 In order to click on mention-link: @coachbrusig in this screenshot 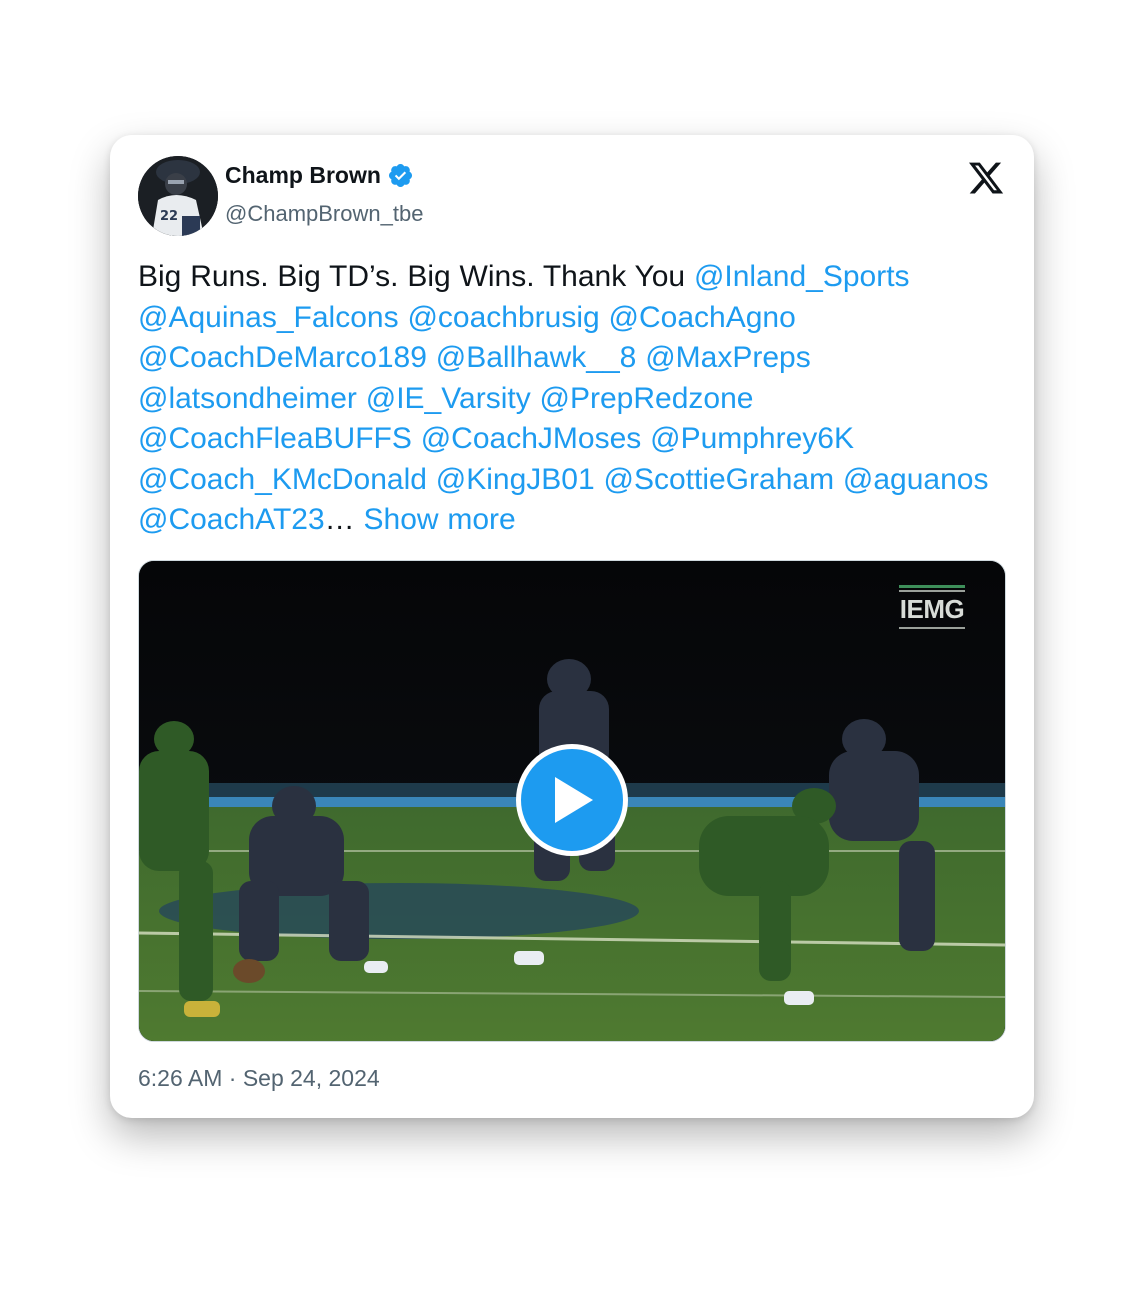, I will do `click(503, 317)`.